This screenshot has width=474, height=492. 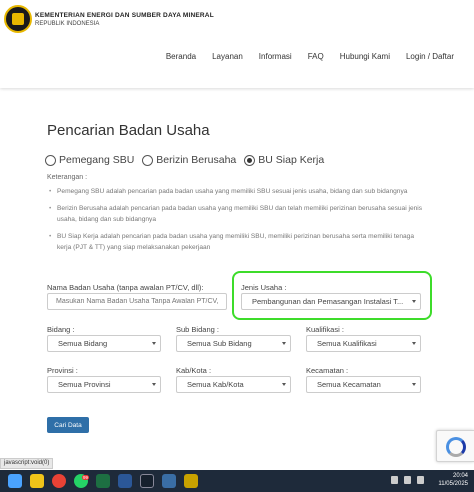 What do you see at coordinates (316, 56) in the screenshot?
I see `nav-faq: FAQ` at bounding box center [316, 56].